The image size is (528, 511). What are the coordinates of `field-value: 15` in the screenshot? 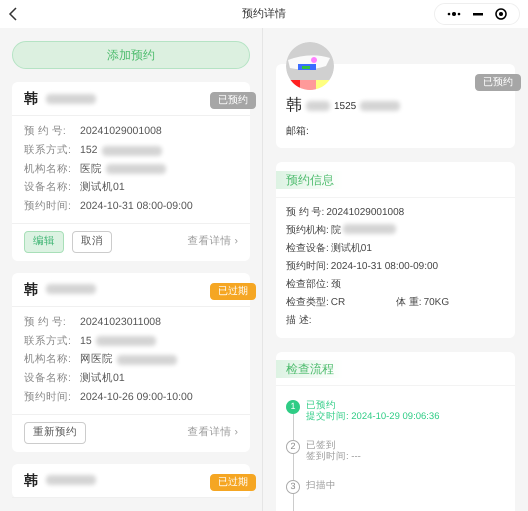 It's located at (86, 341).